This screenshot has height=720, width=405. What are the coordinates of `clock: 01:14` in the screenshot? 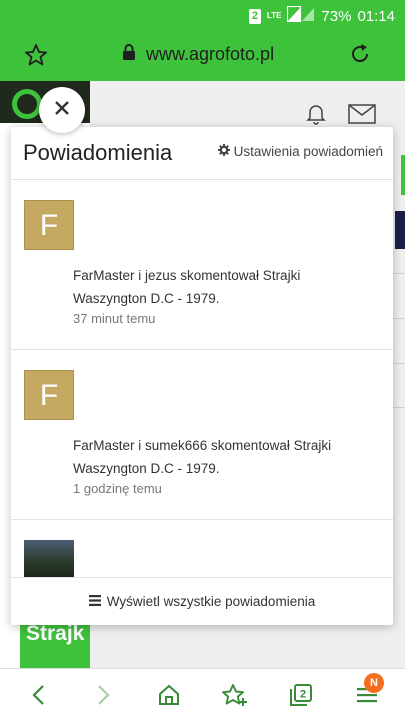 It's located at (376, 16).